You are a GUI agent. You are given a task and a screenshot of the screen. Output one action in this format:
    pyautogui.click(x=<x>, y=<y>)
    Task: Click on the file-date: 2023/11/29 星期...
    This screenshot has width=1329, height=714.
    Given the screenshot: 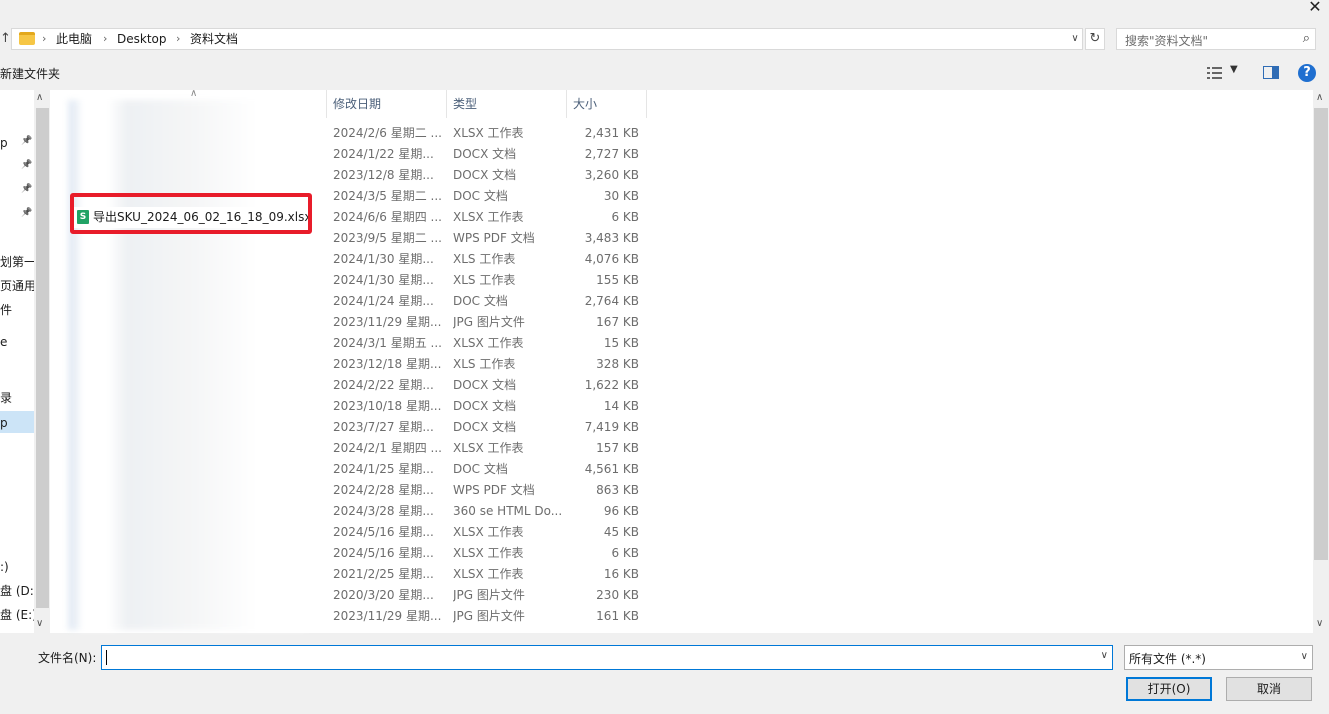 What is the action you would take?
    pyautogui.click(x=387, y=322)
    